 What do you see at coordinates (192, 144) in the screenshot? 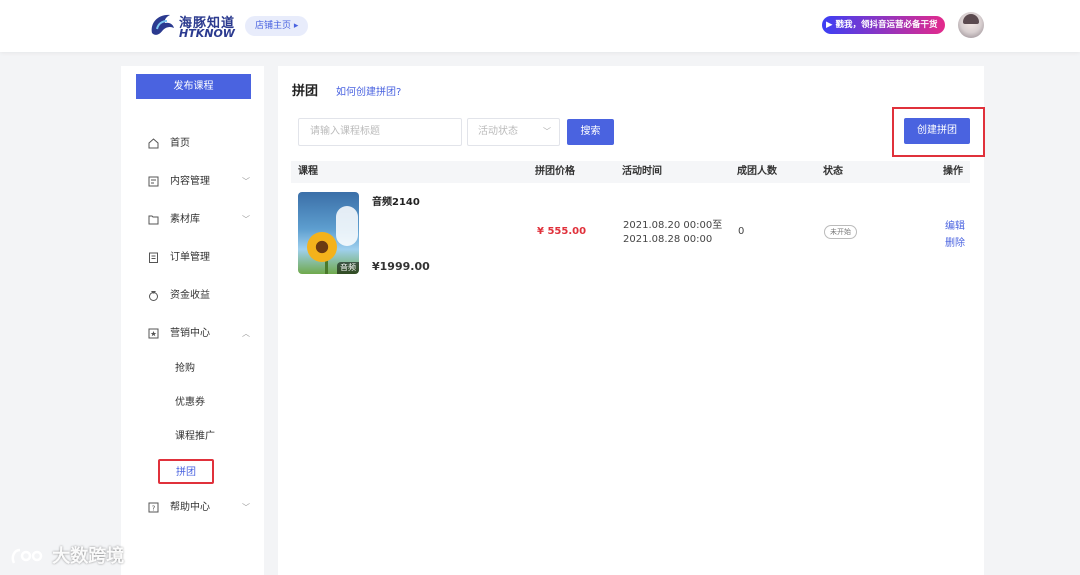
I see `sidebar-item-home: 首页` at bounding box center [192, 144].